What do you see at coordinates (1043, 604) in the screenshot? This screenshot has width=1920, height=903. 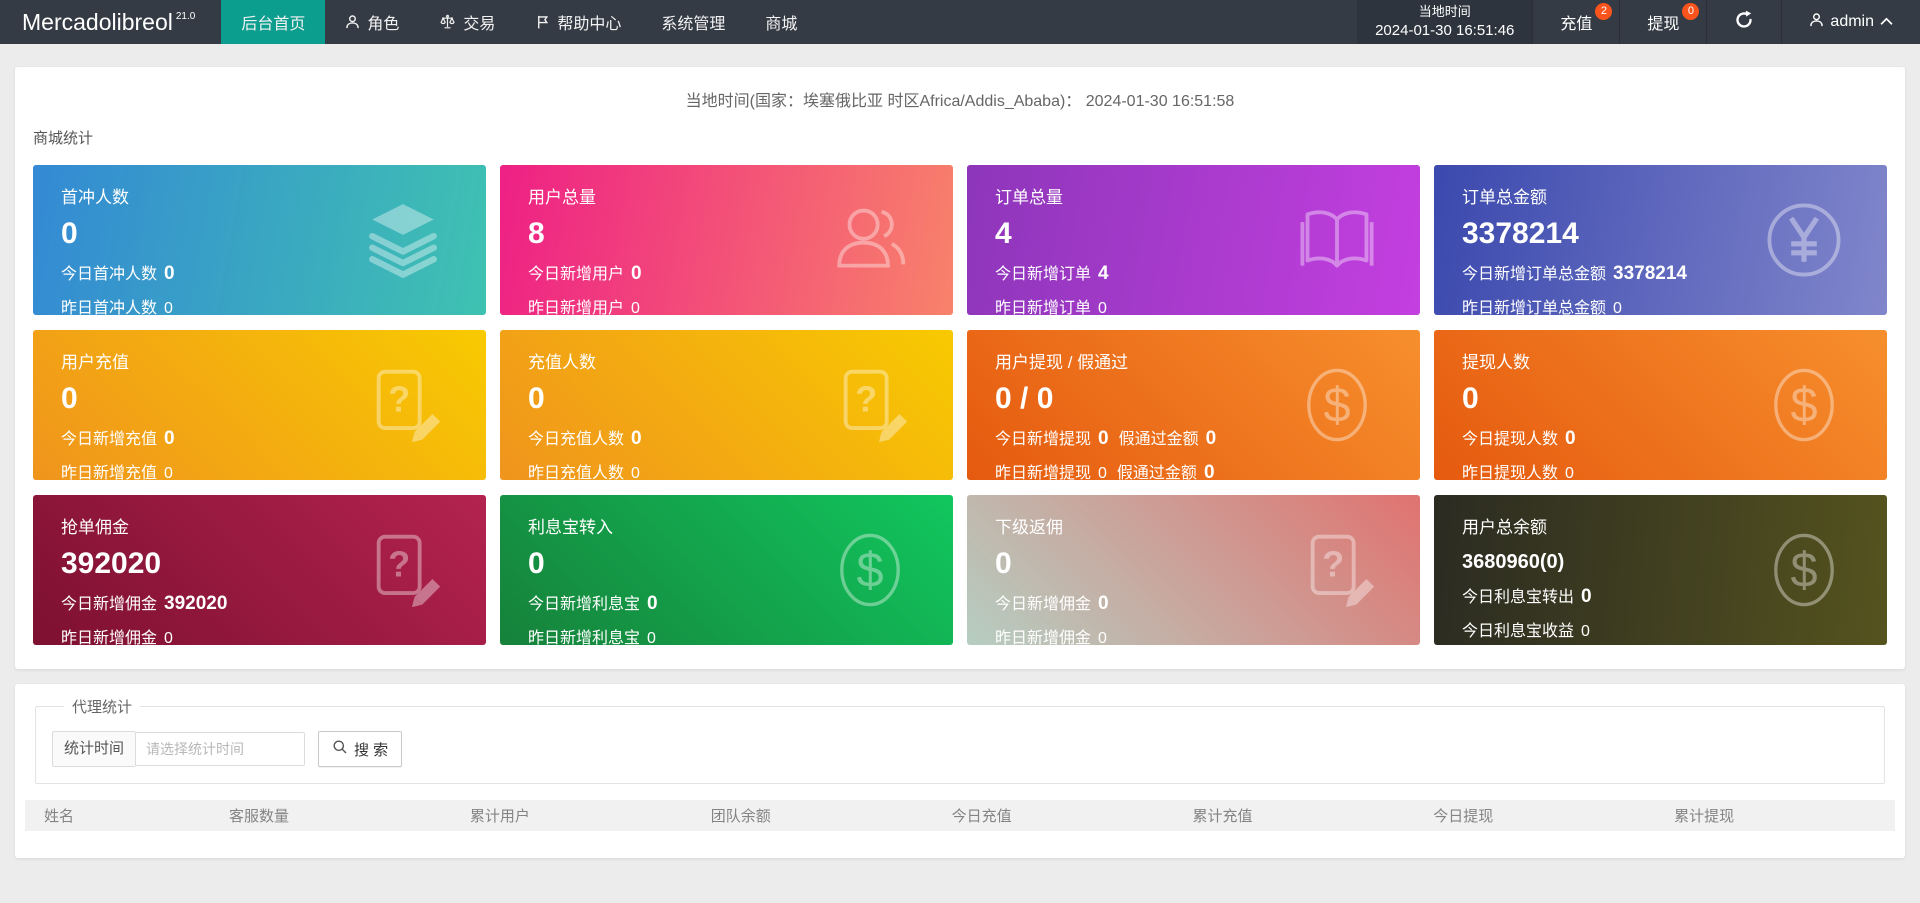 I see `card-line-label: 今日新增佣金` at bounding box center [1043, 604].